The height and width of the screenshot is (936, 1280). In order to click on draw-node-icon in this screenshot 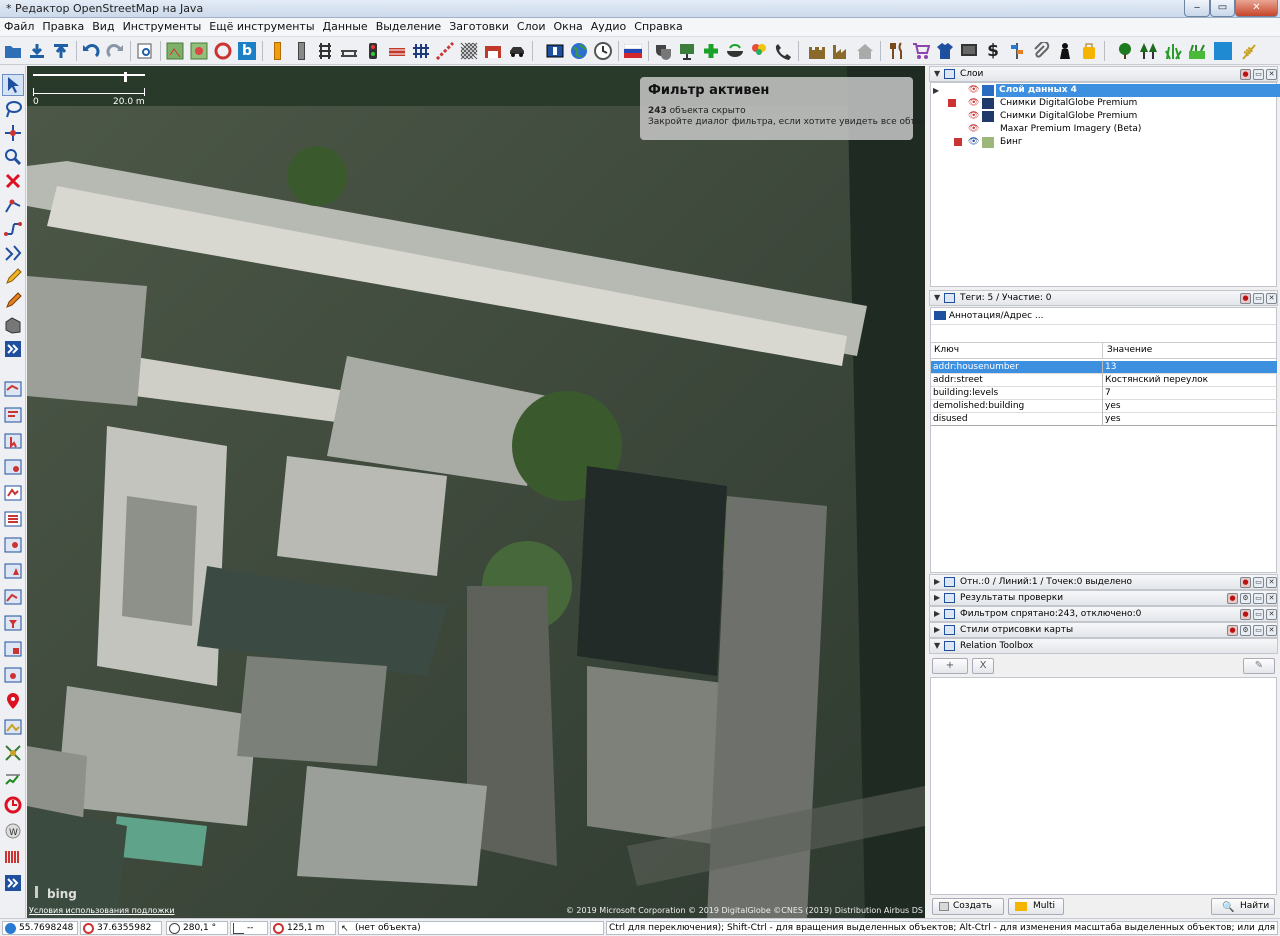, I will do `click(13, 133)`.